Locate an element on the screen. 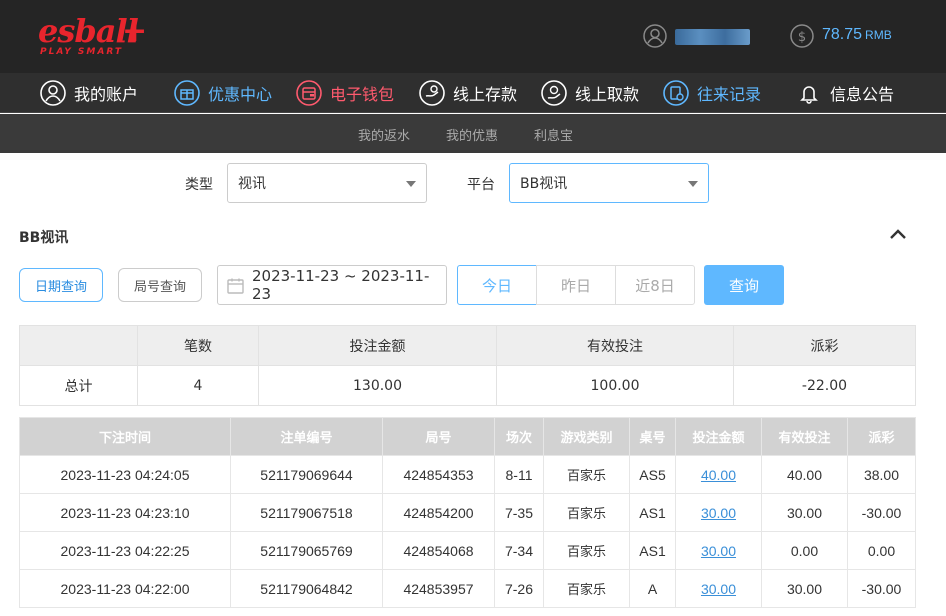 This screenshot has width=946, height=616. summary-header: 笔数 is located at coordinates (198, 345).